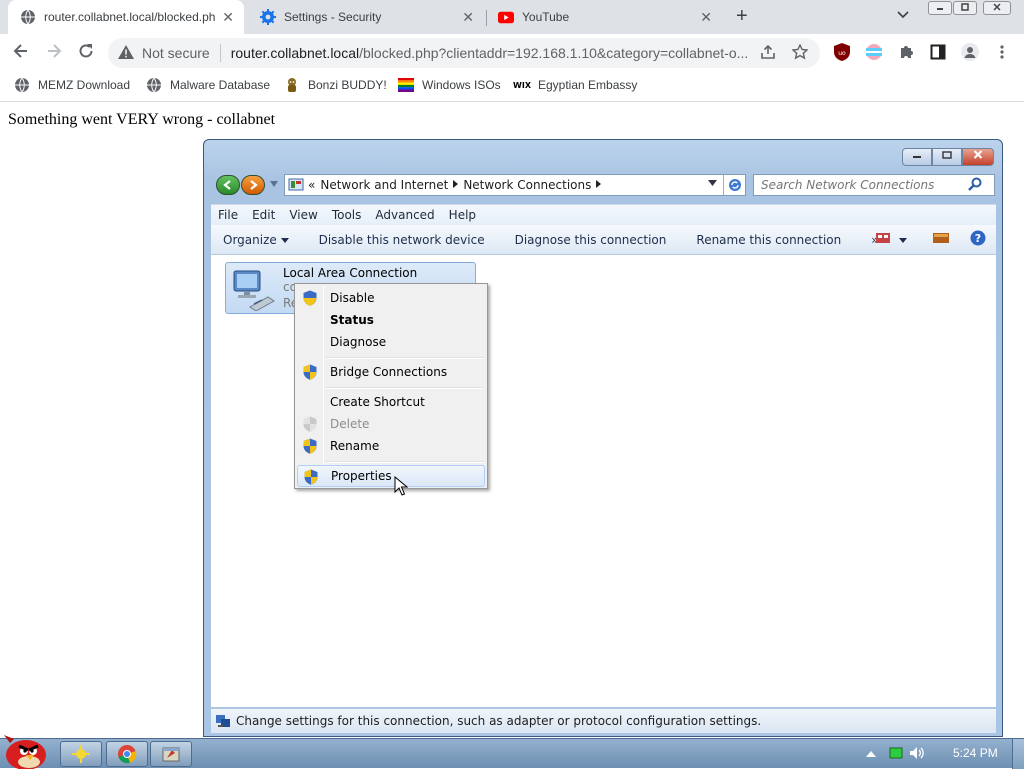  Describe the element at coordinates (604, 17) in the screenshot. I see `tab-youtube: YouTube ✕` at that location.